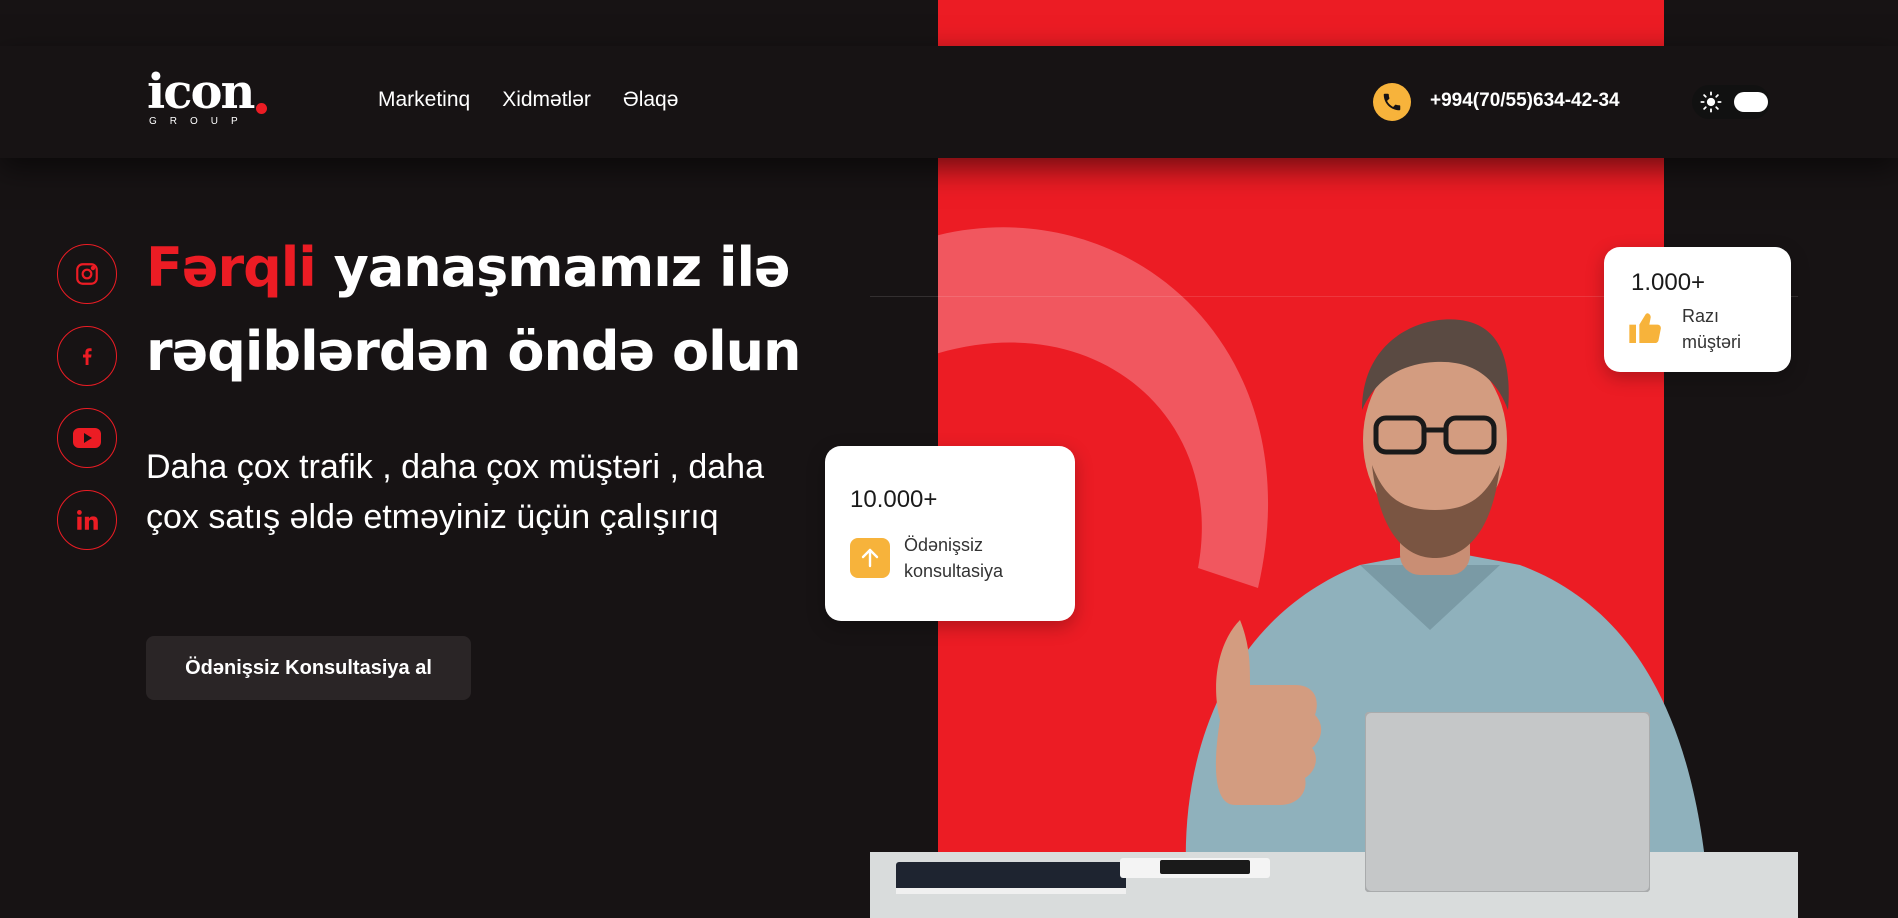  What do you see at coordinates (1392, 102) in the screenshot?
I see `phone-icon` at bounding box center [1392, 102].